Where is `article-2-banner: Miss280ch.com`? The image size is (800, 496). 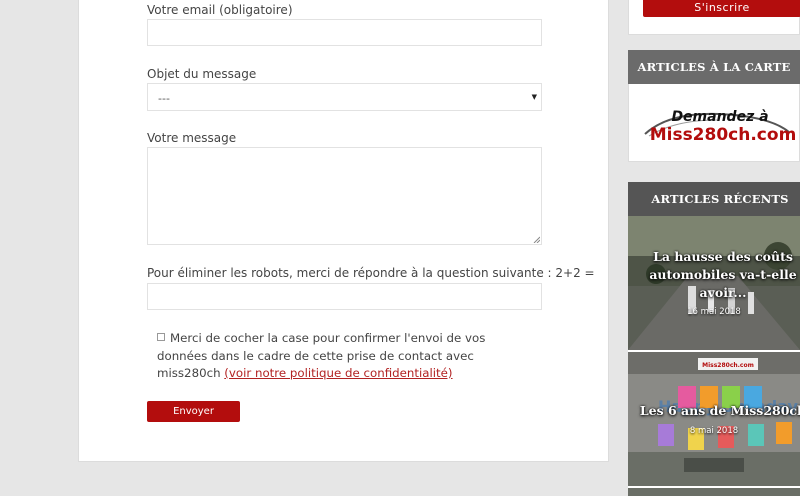 article-2-banner: Miss280ch.com is located at coordinates (728, 365).